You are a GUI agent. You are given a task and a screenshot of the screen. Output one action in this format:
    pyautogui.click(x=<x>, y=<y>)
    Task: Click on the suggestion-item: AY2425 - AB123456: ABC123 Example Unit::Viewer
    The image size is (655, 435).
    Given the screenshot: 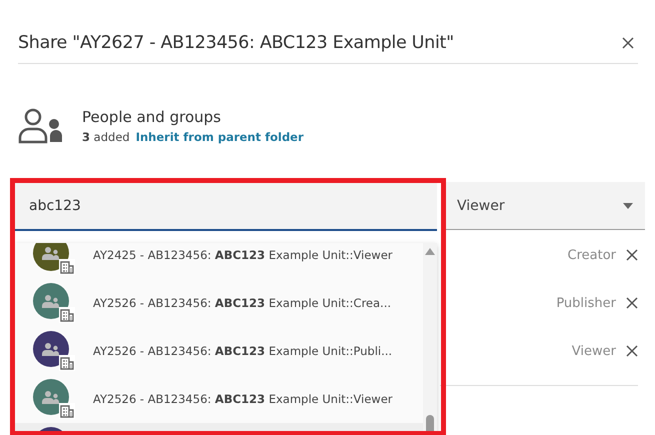 What is the action you would take?
    pyautogui.click(x=219, y=261)
    